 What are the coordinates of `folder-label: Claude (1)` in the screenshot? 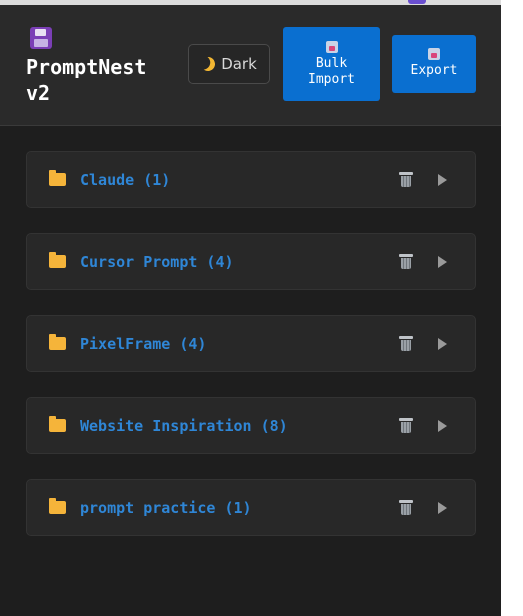 It's located at (125, 180).